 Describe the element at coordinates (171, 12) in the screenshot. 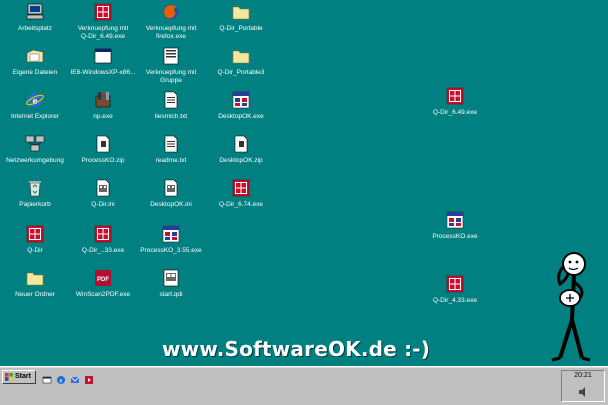

I see `firefox-icon` at that location.